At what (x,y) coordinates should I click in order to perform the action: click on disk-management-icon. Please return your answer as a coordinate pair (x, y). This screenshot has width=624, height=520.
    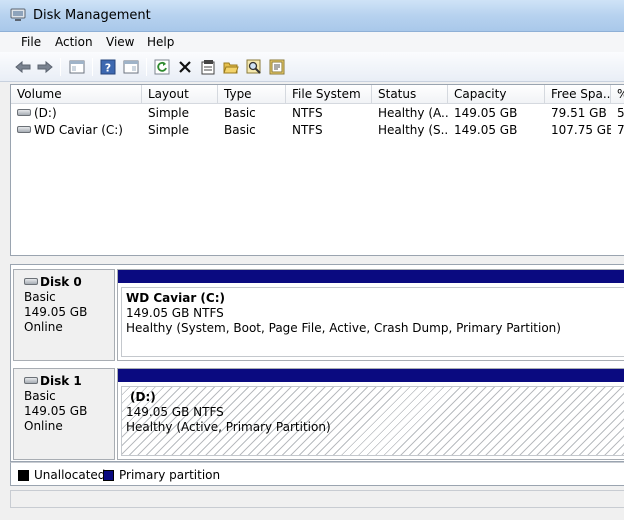
    Looking at the image, I should click on (18, 14).